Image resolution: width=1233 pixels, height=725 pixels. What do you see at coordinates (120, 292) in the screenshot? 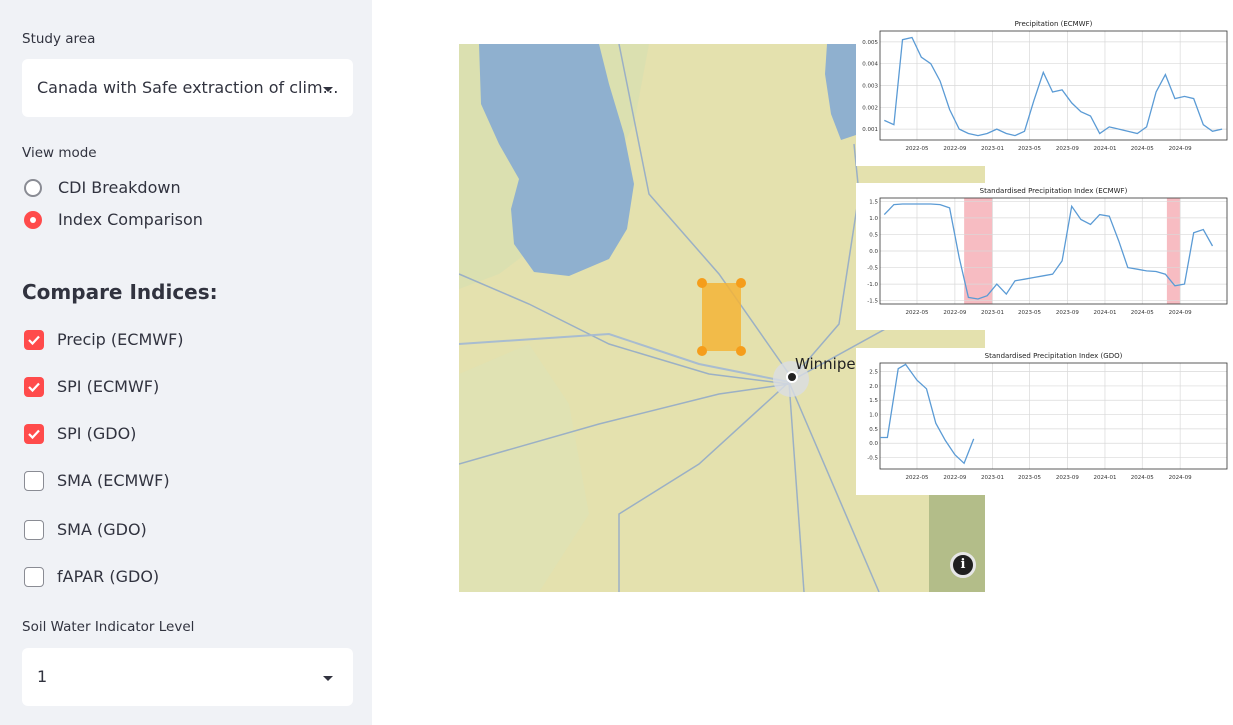
I see `compare-indices-heading: Compare Indices:` at bounding box center [120, 292].